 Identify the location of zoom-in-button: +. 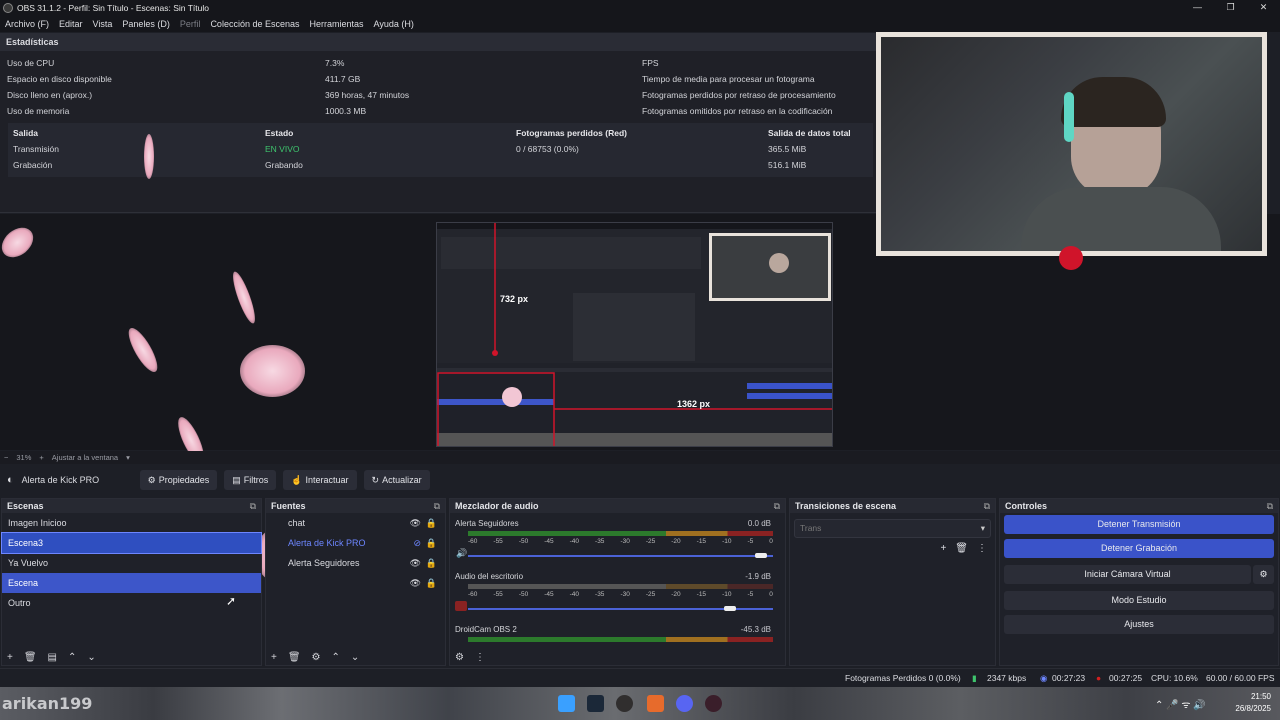
(41, 457).